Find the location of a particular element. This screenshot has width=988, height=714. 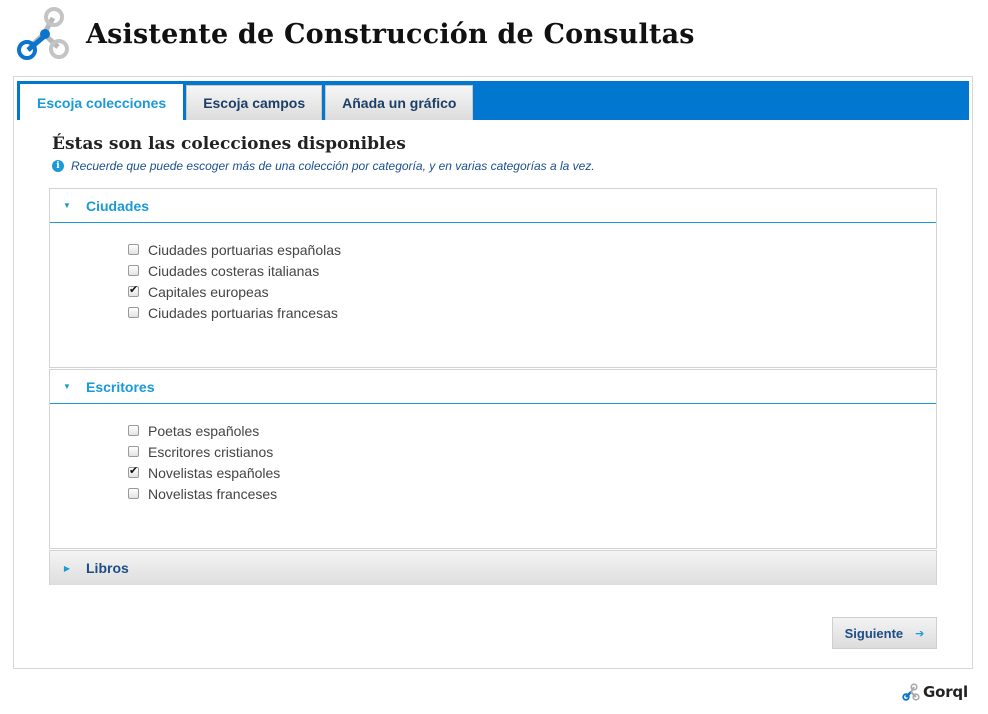

collection-item: Escritores cristianos is located at coordinates (532, 451).